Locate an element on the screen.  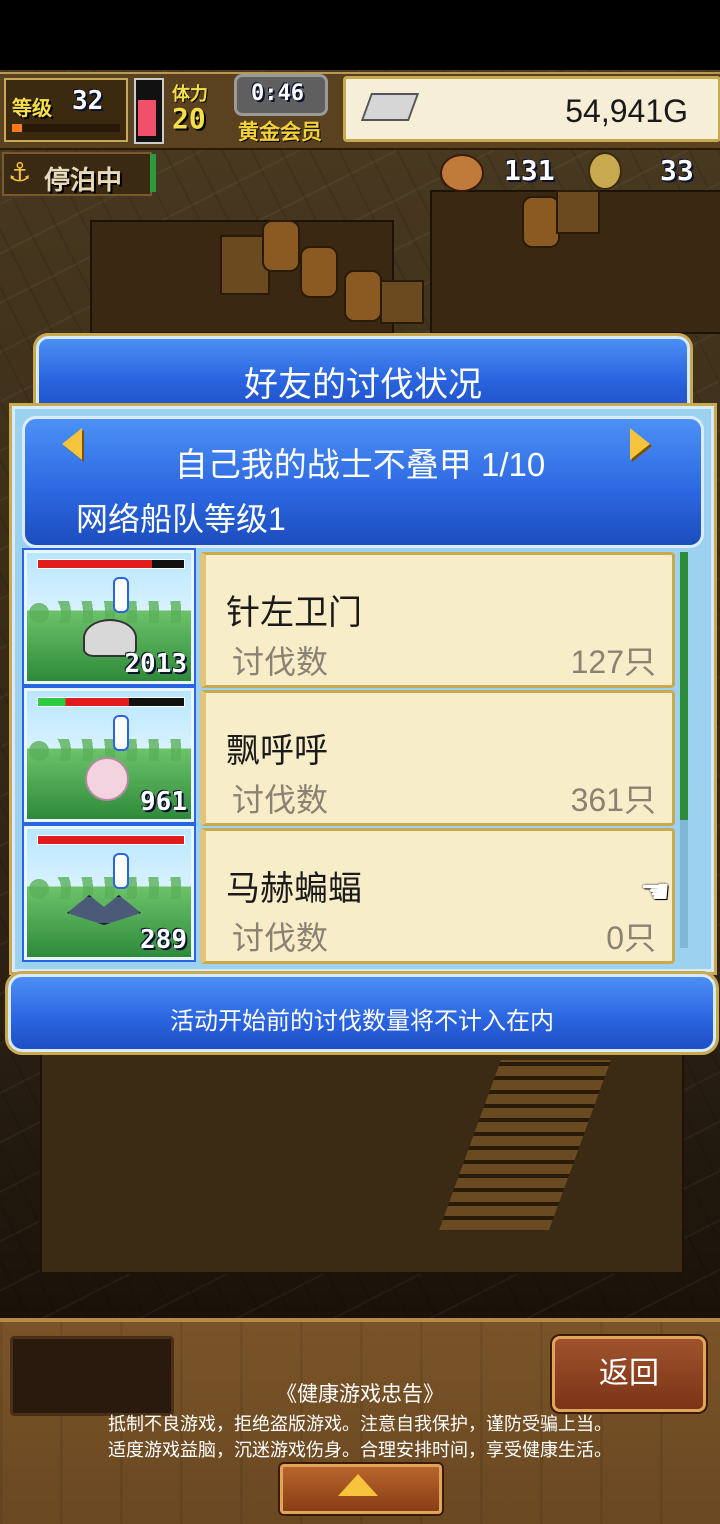
monster-name: 飘呼呼 is located at coordinates (277, 751).